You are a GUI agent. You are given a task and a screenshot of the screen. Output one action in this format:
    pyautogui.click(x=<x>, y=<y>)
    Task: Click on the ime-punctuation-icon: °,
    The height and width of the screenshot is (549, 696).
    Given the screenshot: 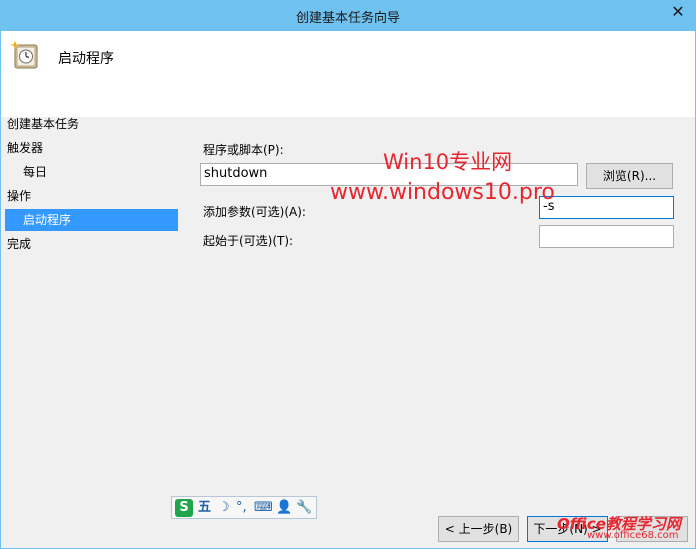 What is the action you would take?
    pyautogui.click(x=241, y=507)
    